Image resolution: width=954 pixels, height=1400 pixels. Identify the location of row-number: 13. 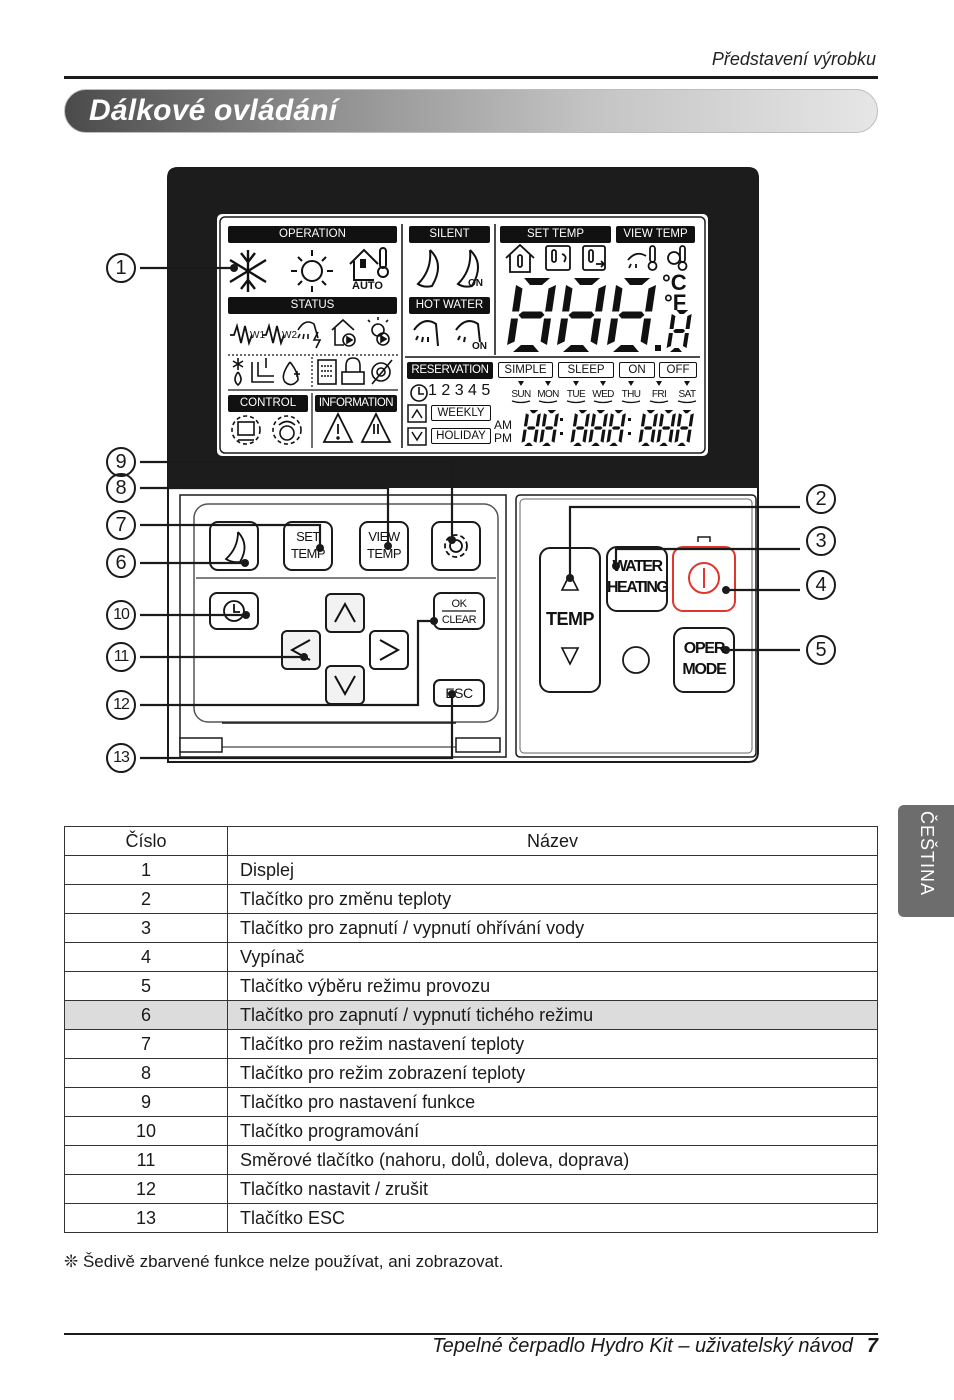
(146, 1218).